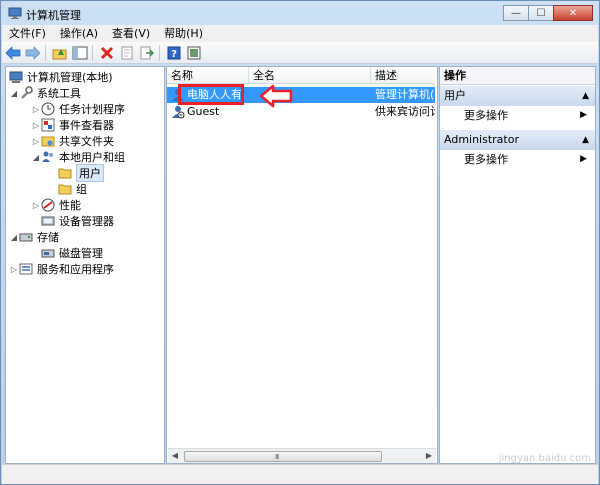 Image resolution: width=600 pixels, height=485 pixels. What do you see at coordinates (310, 75) in the screenshot?
I see `column-header-fullname: 全名` at bounding box center [310, 75].